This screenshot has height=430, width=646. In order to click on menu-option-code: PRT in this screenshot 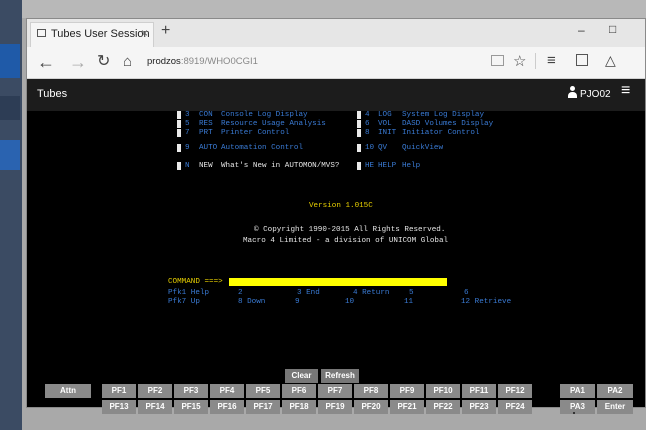, I will do `click(206, 133)`.